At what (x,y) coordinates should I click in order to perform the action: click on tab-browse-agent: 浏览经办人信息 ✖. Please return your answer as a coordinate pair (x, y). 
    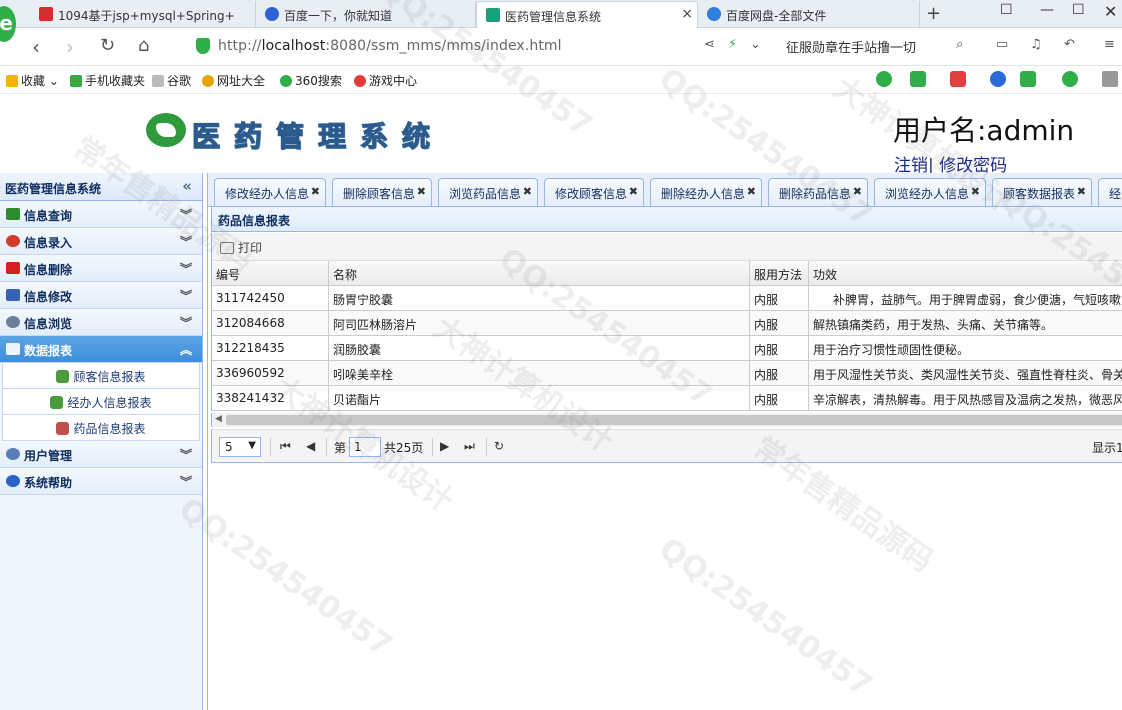
    Looking at the image, I should click on (930, 192).